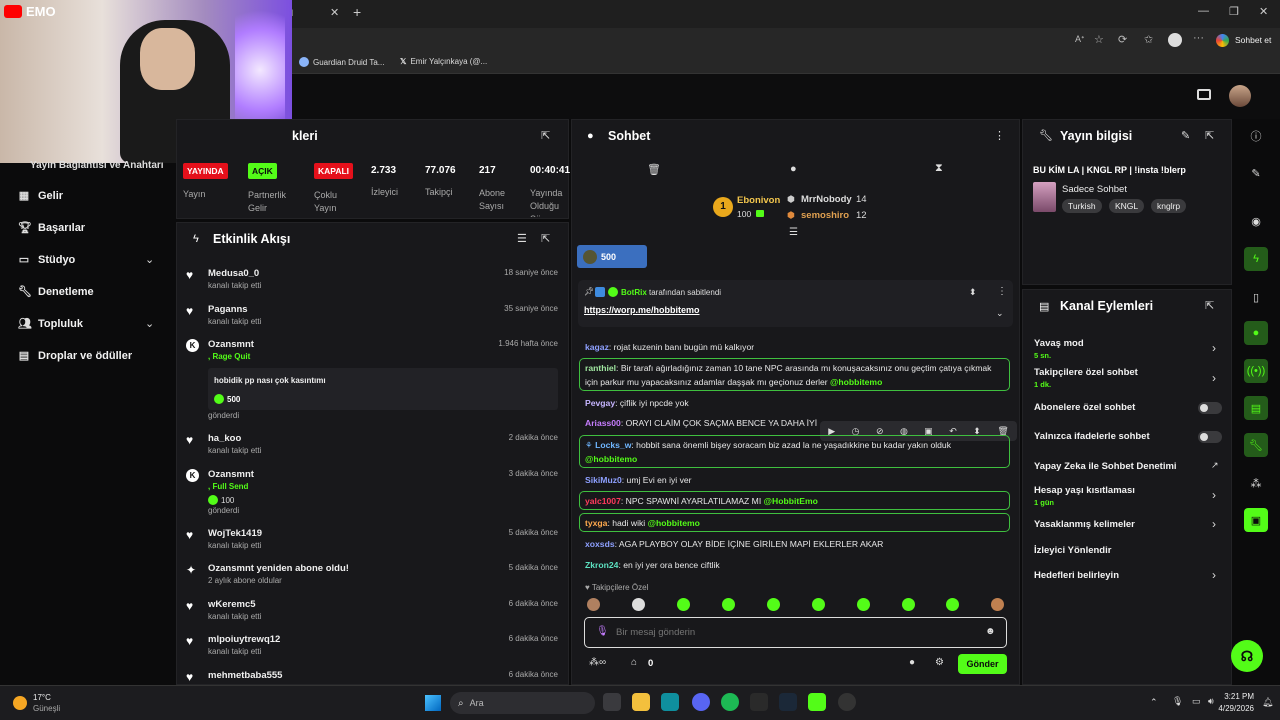 The image size is (1280, 720). What do you see at coordinates (603, 480) in the screenshot?
I see `chat-user: SikiMuz0` at bounding box center [603, 480].